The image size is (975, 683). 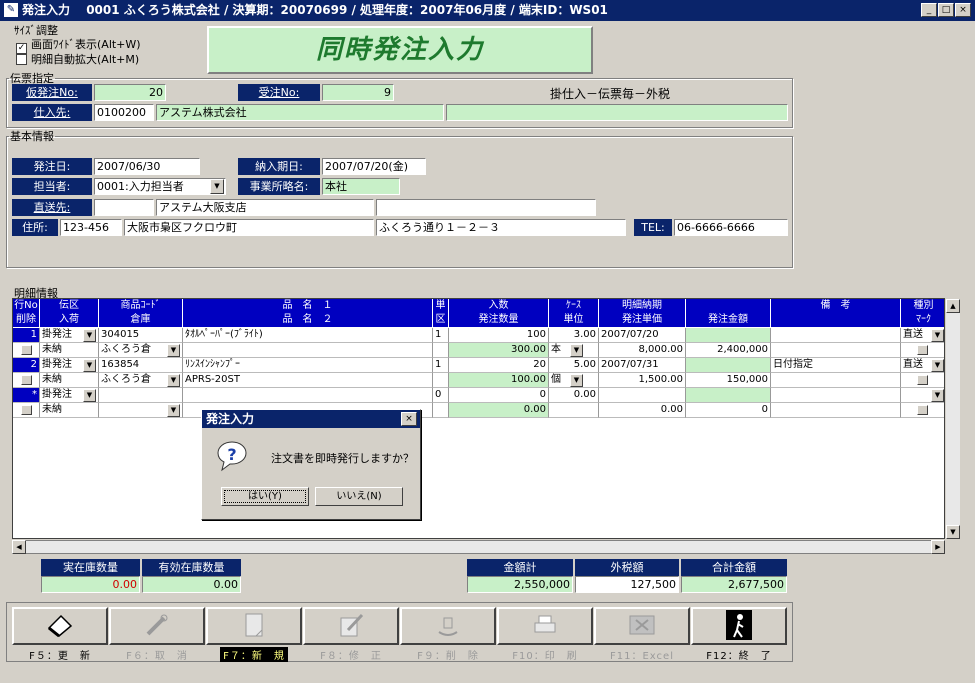 I want to click on cell-unit-price: 1,500.00, so click(x=642, y=380).